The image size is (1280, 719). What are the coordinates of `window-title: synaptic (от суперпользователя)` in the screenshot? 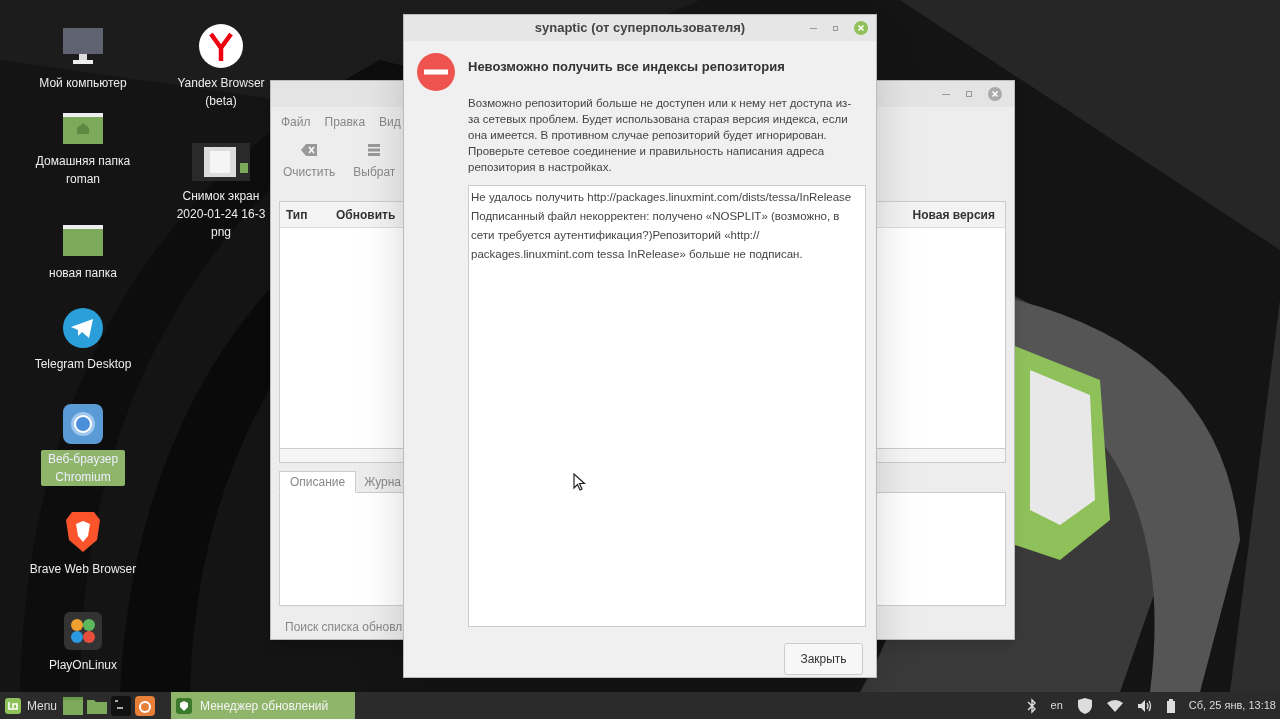 It's located at (640, 28).